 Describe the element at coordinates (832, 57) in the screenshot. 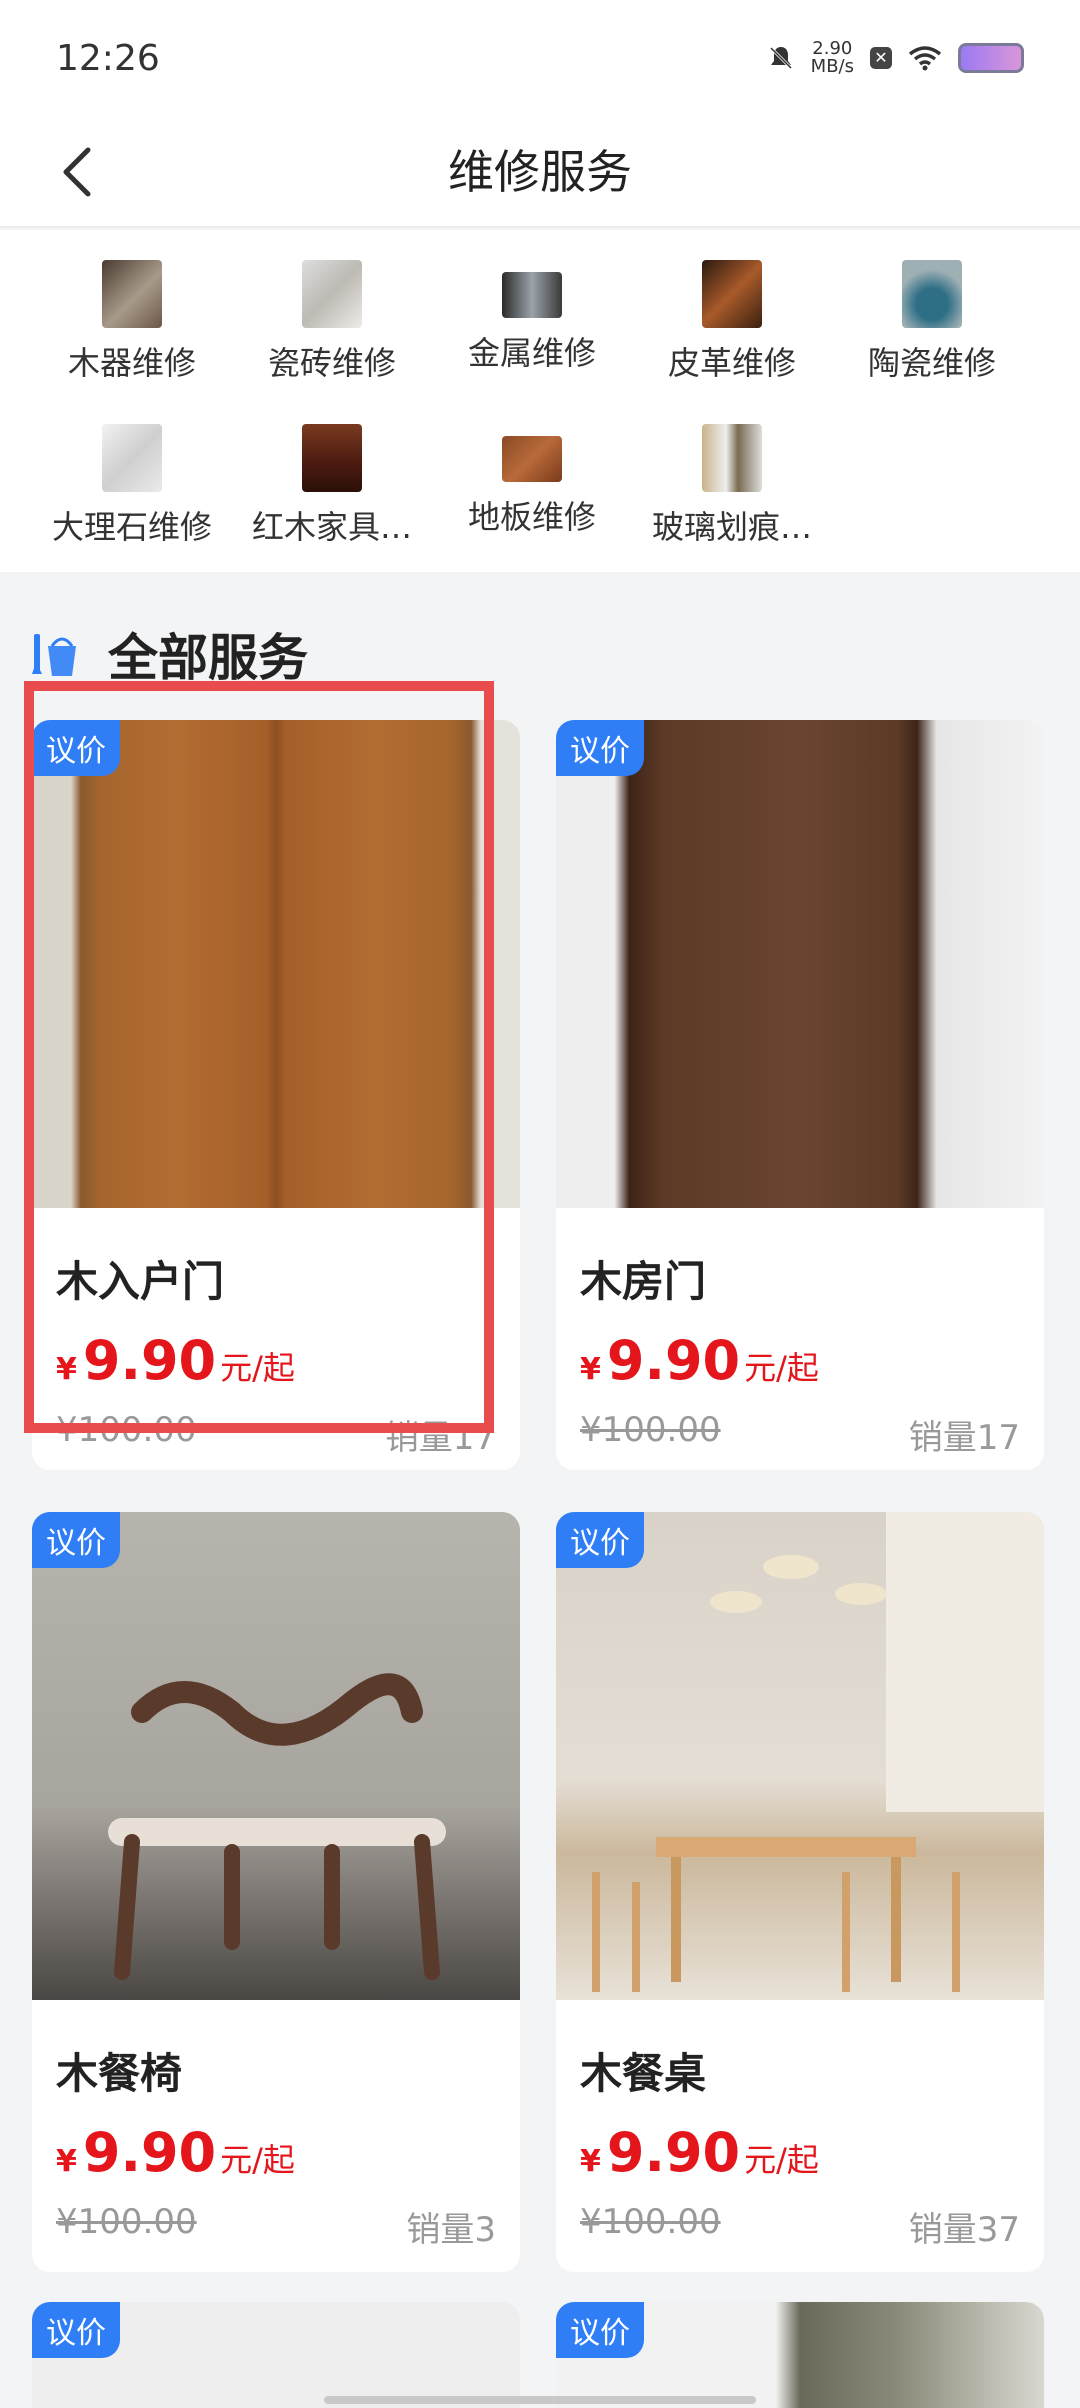

I see `network-speed: 2.90 MB/s` at that location.